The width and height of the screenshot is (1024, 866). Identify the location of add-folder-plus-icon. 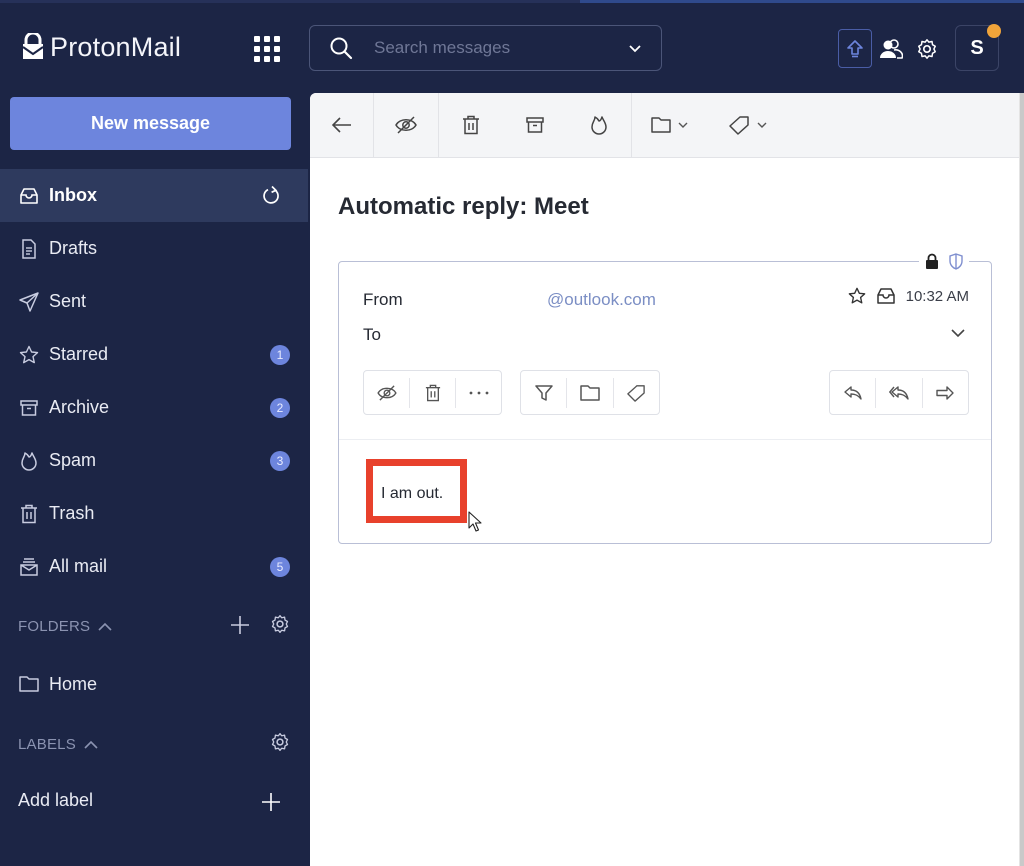
(240, 625).